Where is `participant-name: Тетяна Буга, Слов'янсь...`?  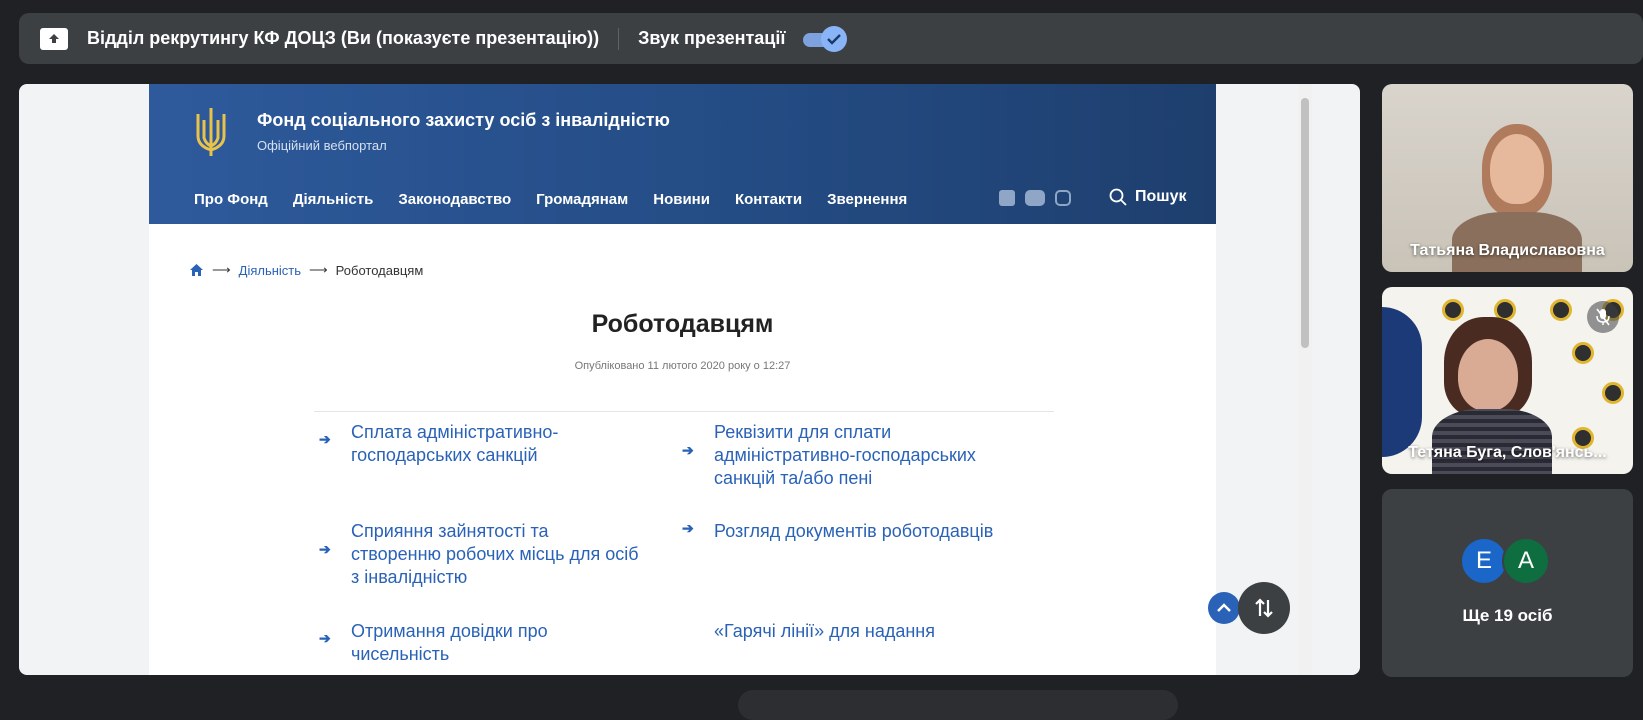 participant-name: Тетяна Буга, Слов'янсь... is located at coordinates (1507, 452).